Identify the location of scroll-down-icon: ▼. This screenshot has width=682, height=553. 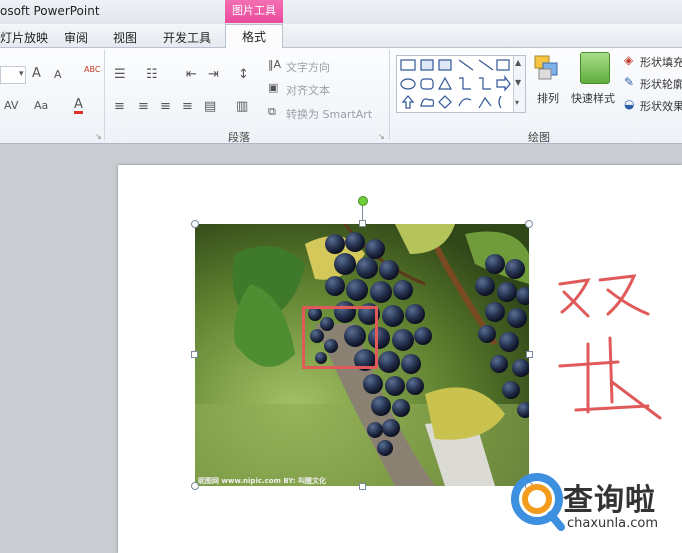
(518, 82).